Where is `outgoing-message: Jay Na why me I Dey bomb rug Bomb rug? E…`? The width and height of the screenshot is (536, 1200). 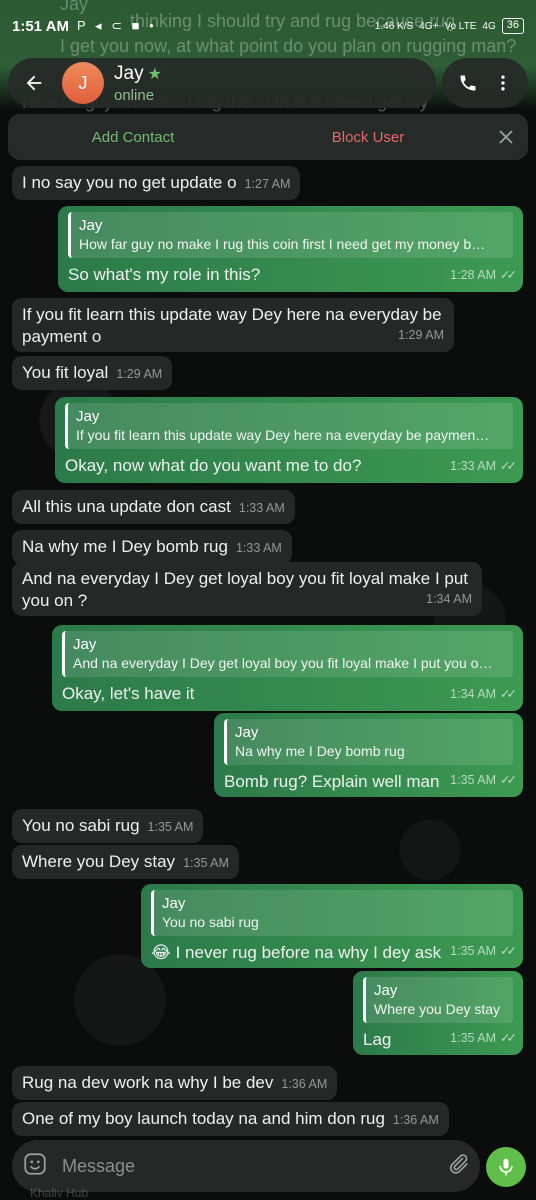
outgoing-message: Jay Na why me I Dey bomb rug Bomb rug? E… is located at coordinates (368, 755).